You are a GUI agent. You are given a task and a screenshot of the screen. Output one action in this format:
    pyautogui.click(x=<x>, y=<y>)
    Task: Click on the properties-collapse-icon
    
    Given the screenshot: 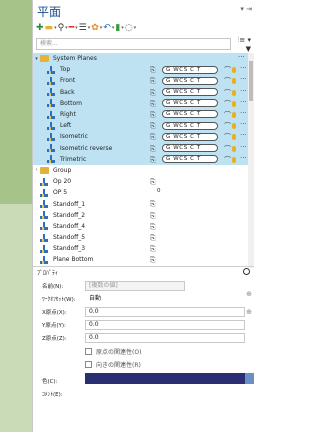 What is the action you would take?
    pyautogui.click(x=246, y=271)
    